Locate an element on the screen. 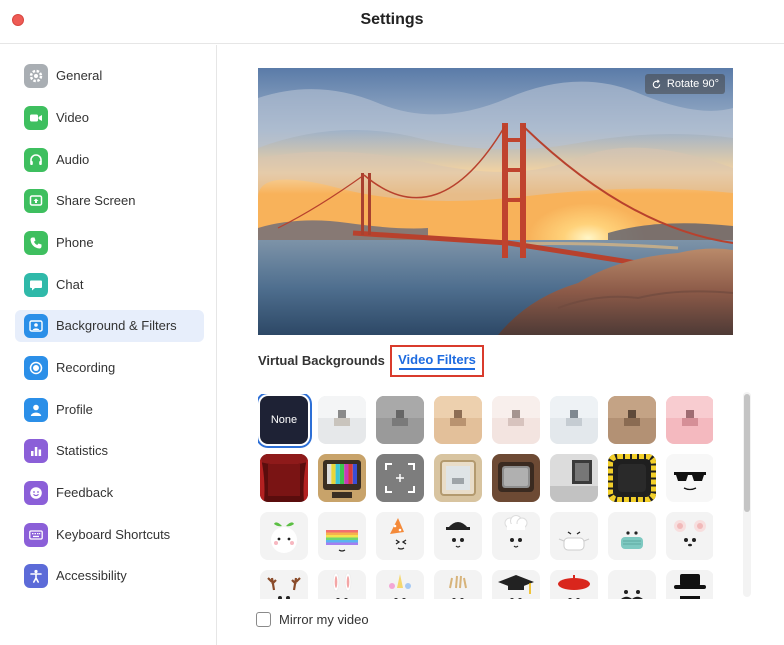 The width and height of the screenshot is (784, 645). filter-grid-scrollbar is located at coordinates (747, 494).